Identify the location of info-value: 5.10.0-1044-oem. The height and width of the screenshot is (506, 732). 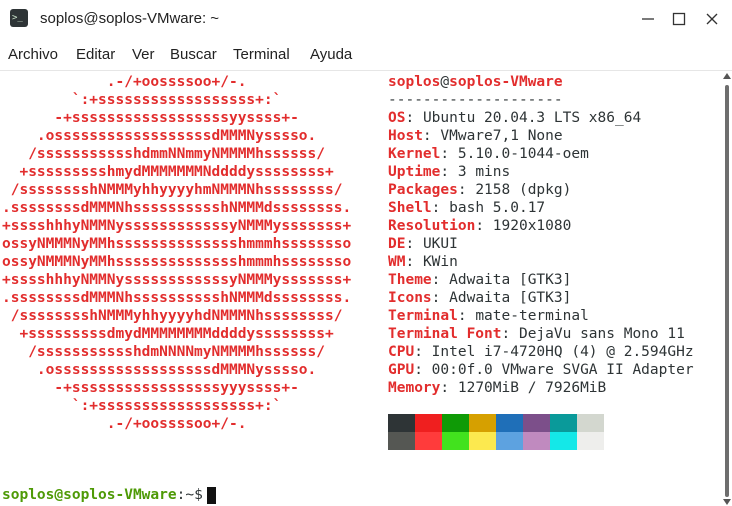
(523, 154).